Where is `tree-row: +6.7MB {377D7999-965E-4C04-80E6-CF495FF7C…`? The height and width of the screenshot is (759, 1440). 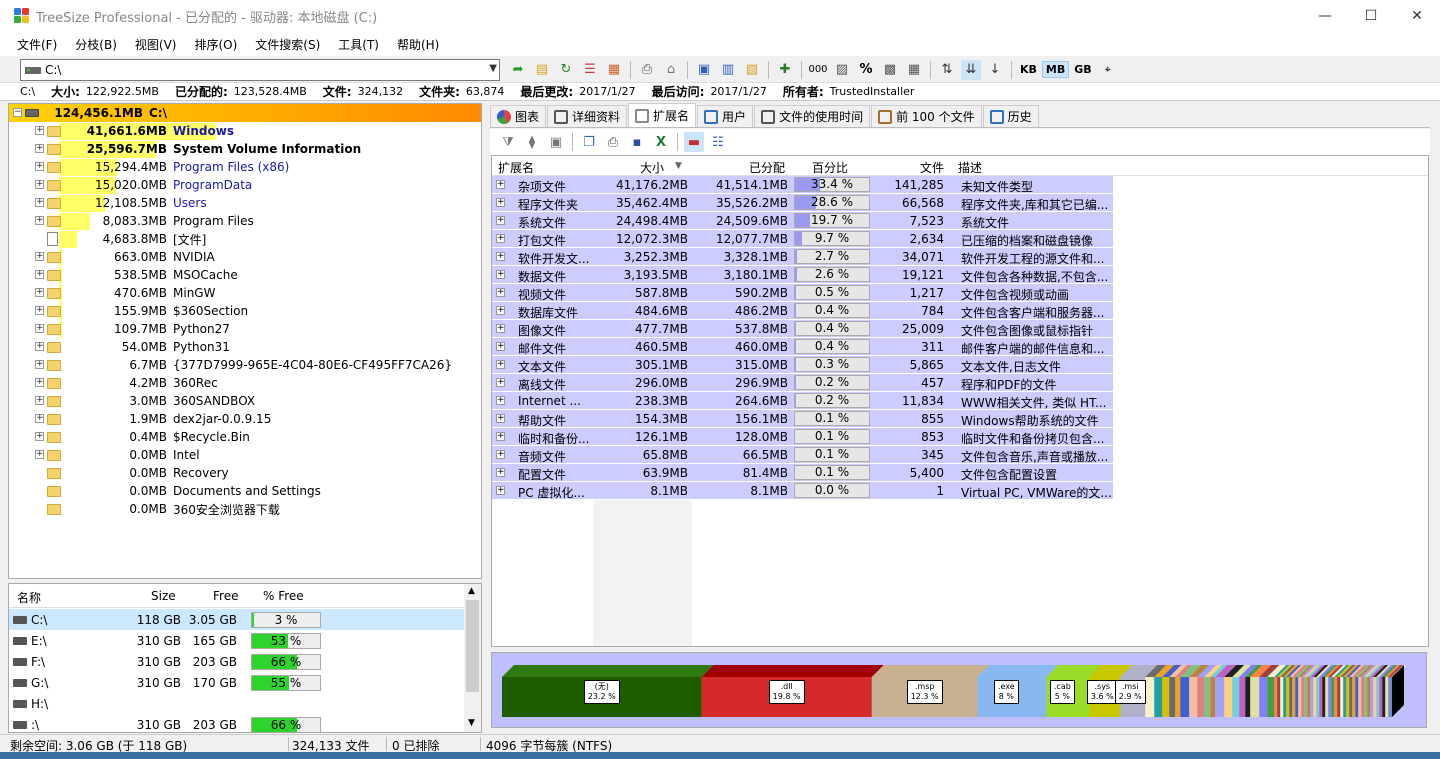 tree-row: +6.7MB {377D7999-965E-4C04-80E6-CF495FF7C… is located at coordinates (245, 365).